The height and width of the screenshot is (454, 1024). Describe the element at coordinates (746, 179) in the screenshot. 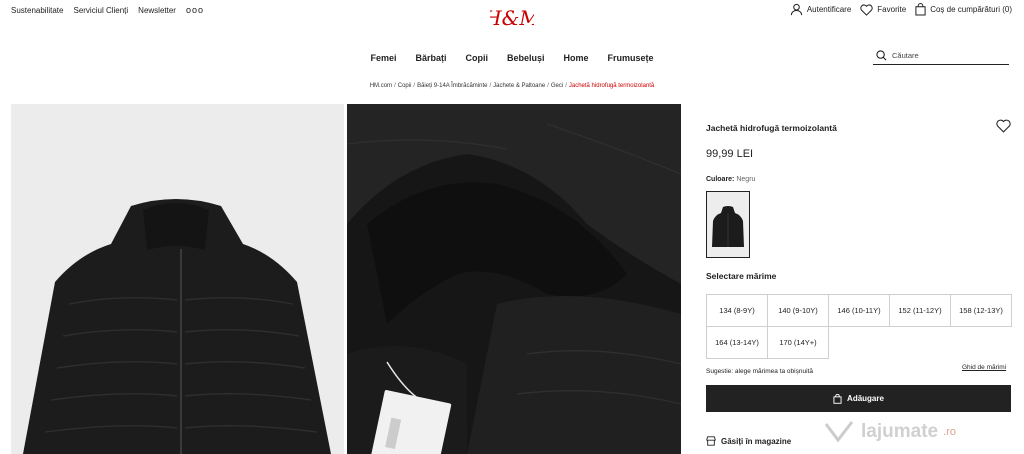

I see `color-value: Negru` at that location.